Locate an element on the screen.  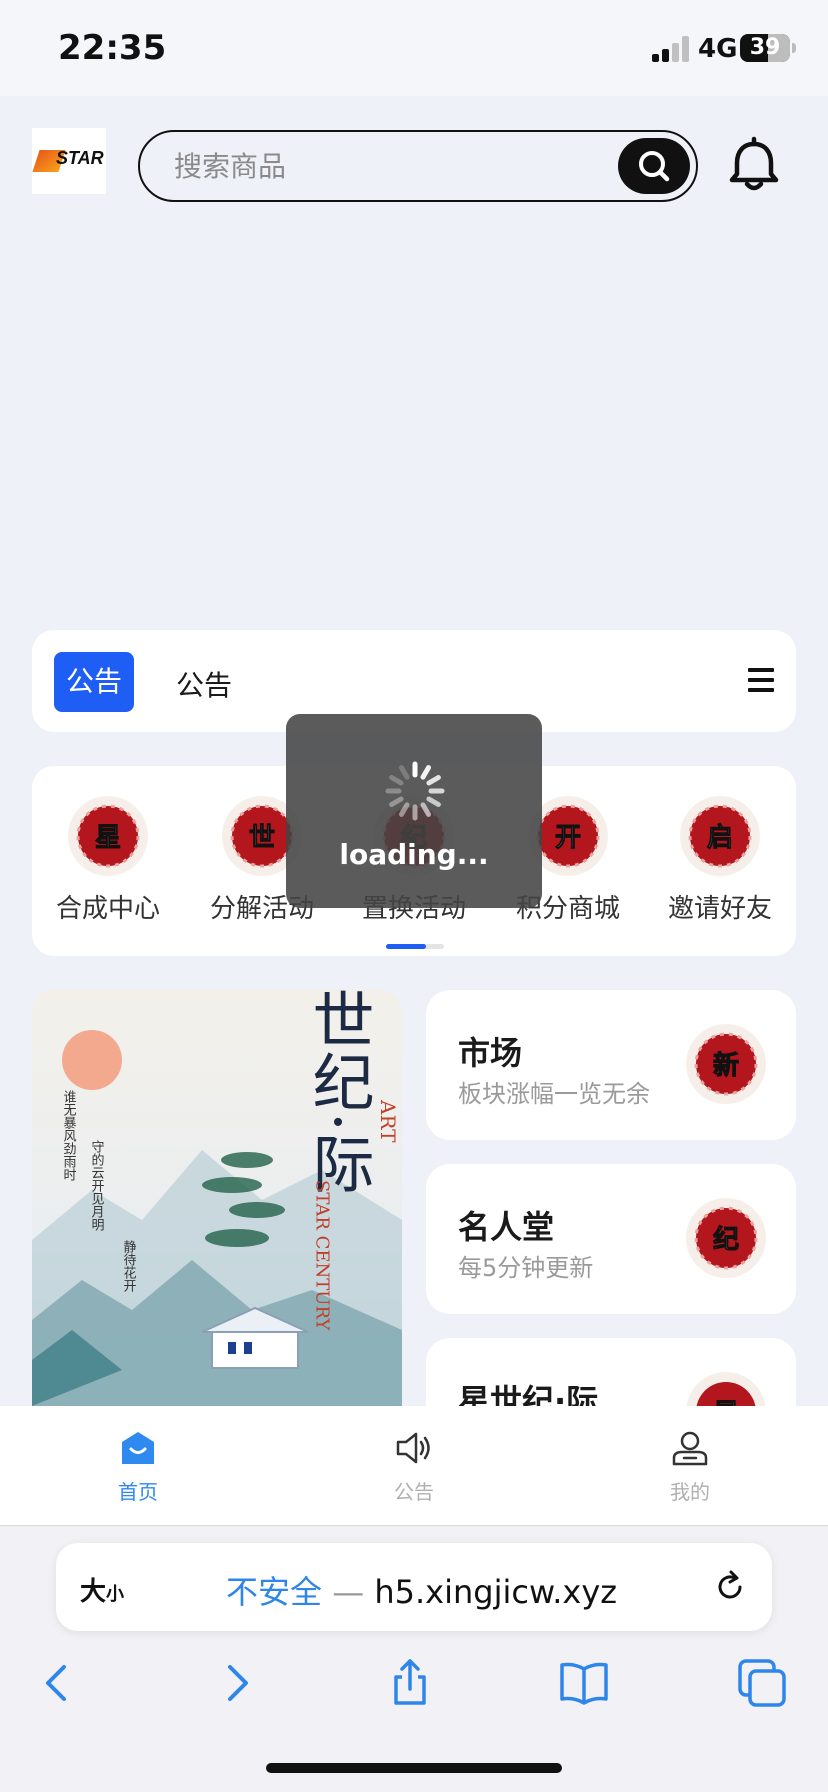
notice-tag: 公告 is located at coordinates (94, 682).